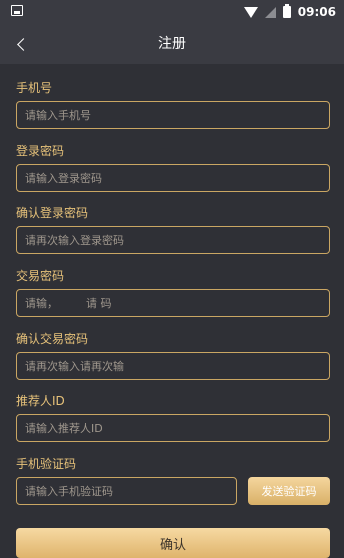 This screenshot has height=558, width=344. I want to click on sms-code-input, so click(126, 491).